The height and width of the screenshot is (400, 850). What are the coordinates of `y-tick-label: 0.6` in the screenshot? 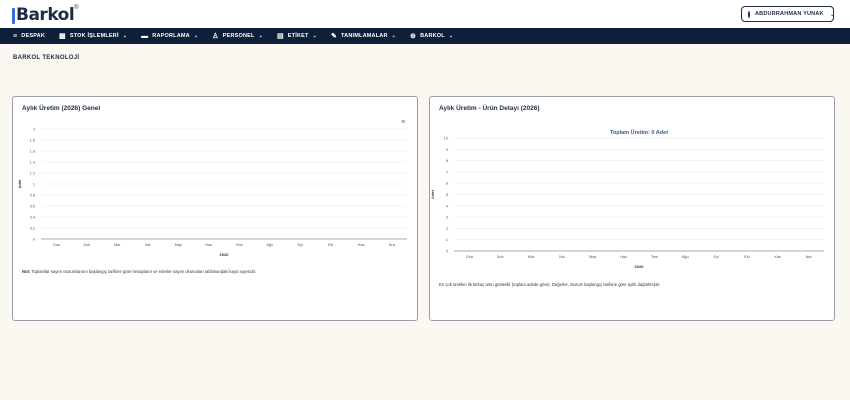 It's located at (32, 207).